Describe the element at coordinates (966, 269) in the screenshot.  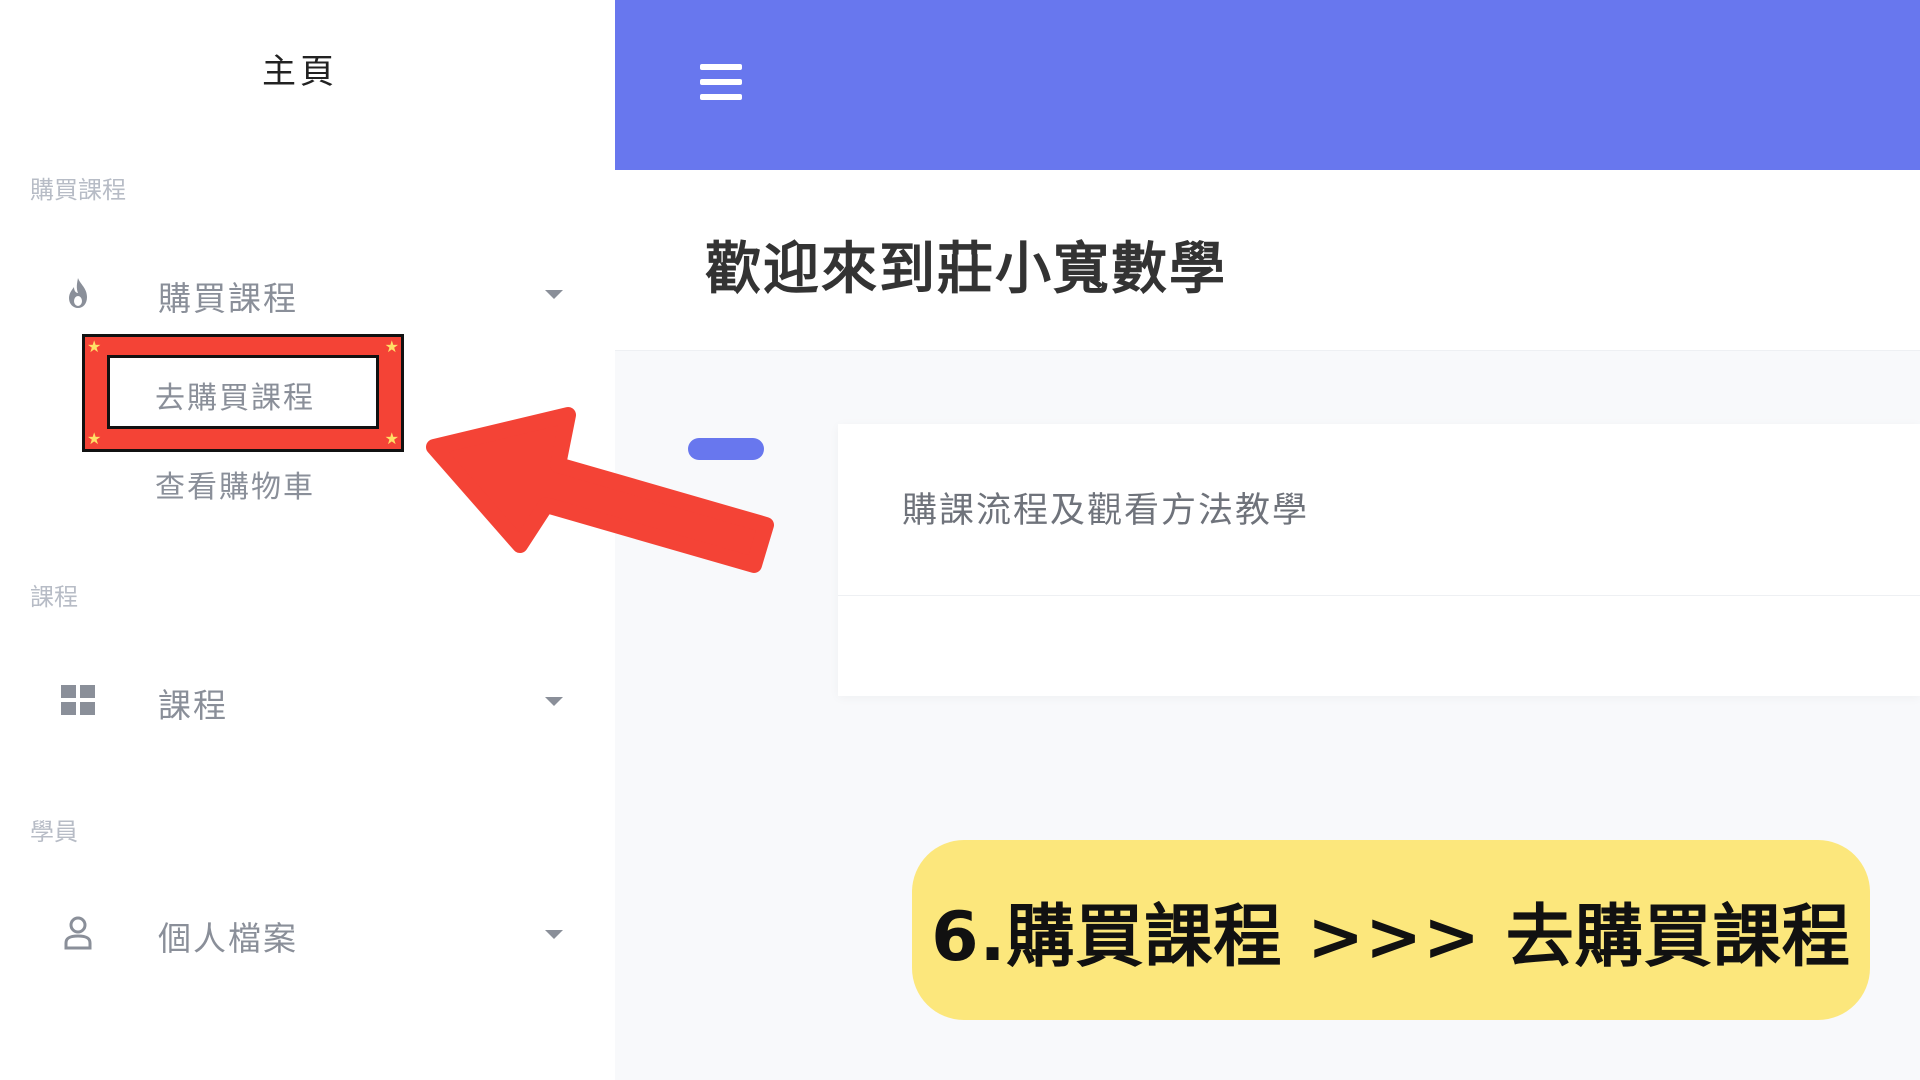
I see `page-title: 歡迎來到莊小寬數學` at that location.